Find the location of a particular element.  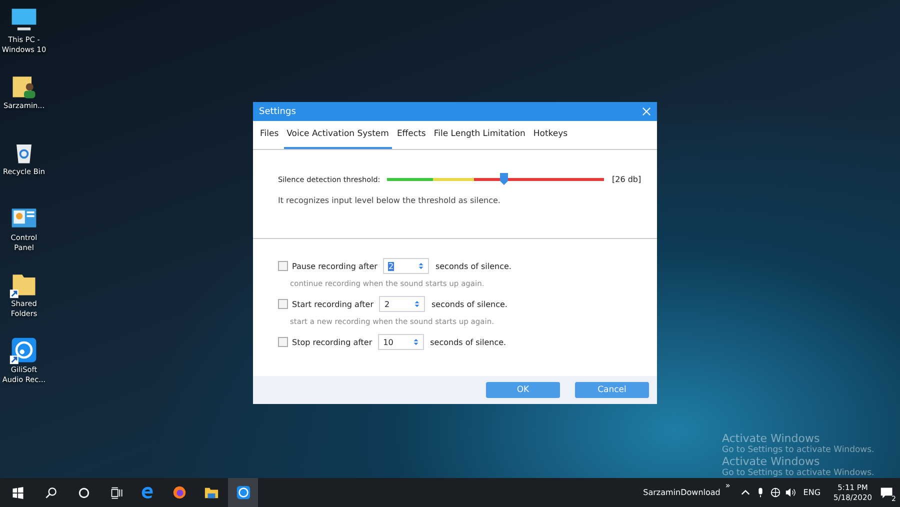

toolbar-chevron: » is located at coordinates (727, 485).